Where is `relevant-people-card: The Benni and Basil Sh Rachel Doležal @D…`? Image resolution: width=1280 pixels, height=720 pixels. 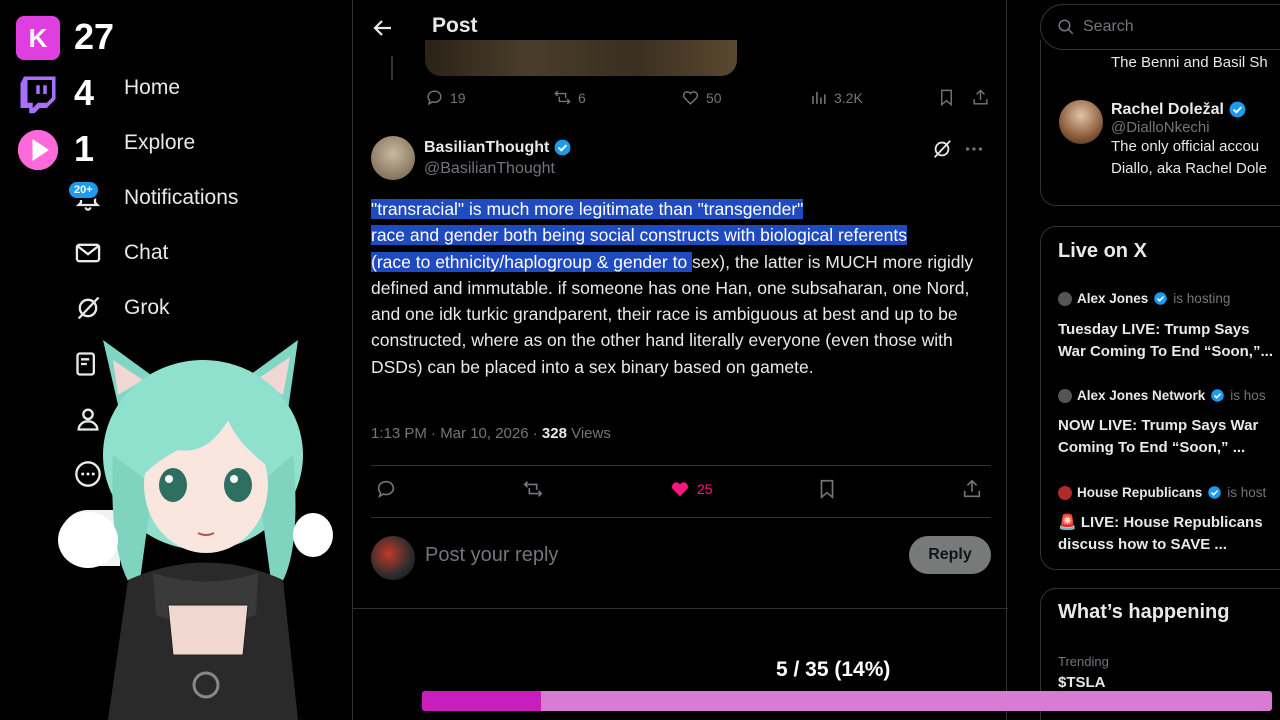 relevant-people-card: The Benni and Basil Sh Rachel Doležal @D… is located at coordinates (1160, 123).